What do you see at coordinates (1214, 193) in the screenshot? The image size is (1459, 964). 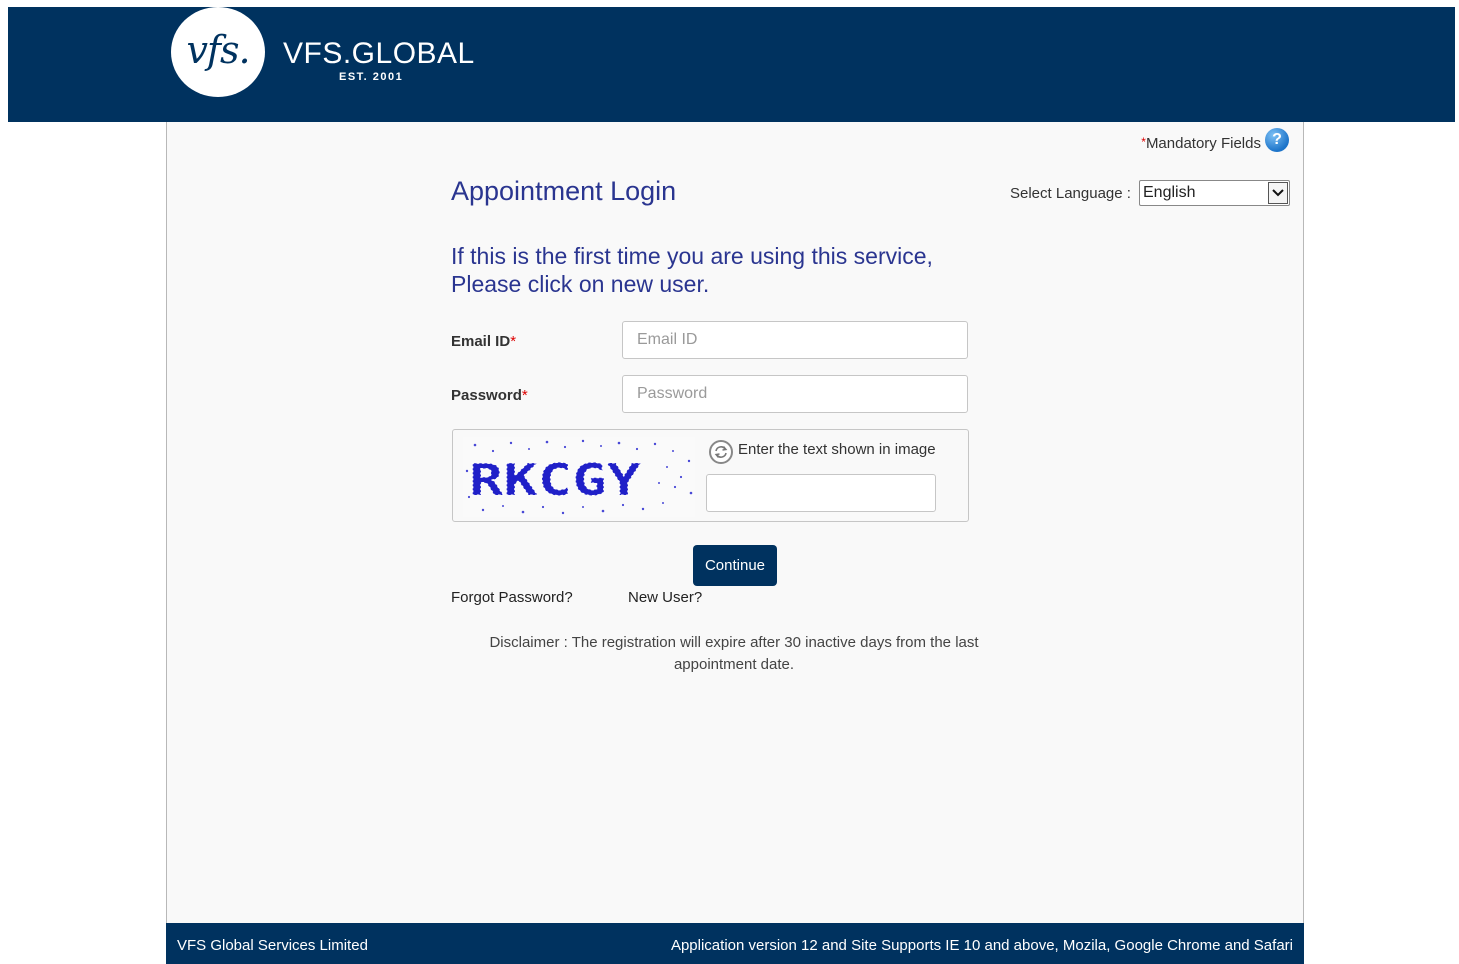 I see `language-select: English` at bounding box center [1214, 193].